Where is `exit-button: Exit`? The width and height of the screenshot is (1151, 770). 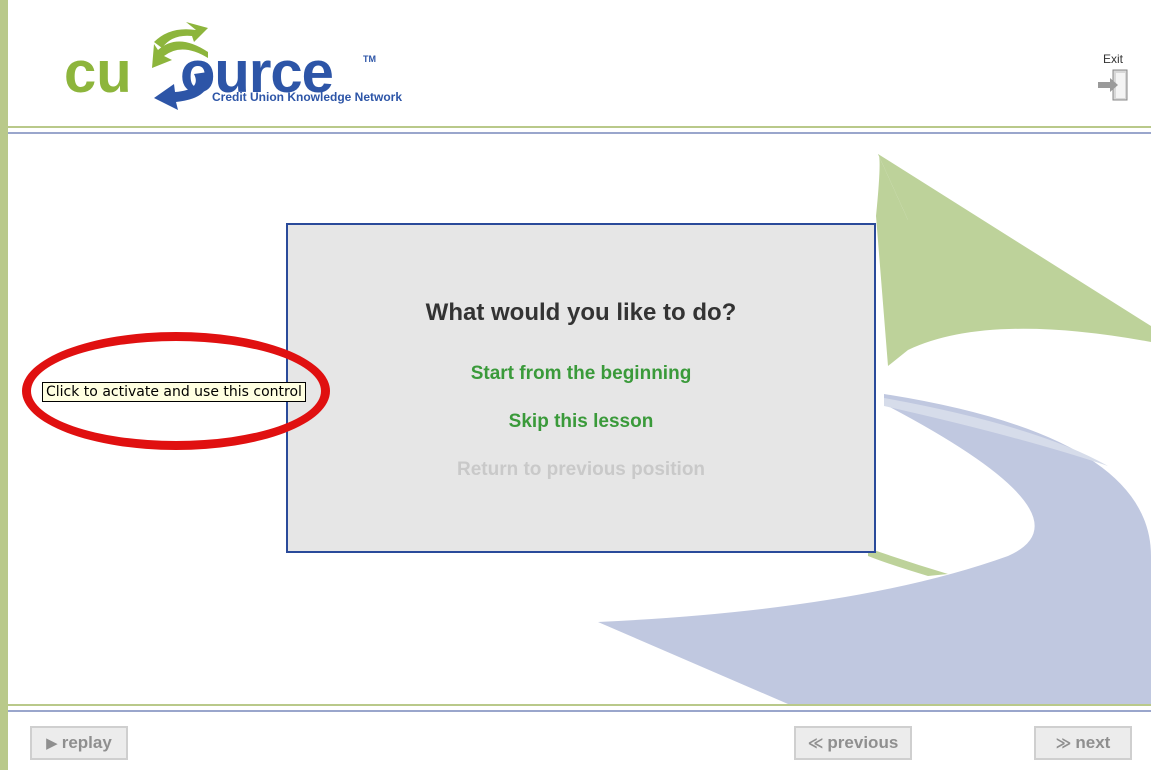
exit-button: Exit is located at coordinates (1113, 77).